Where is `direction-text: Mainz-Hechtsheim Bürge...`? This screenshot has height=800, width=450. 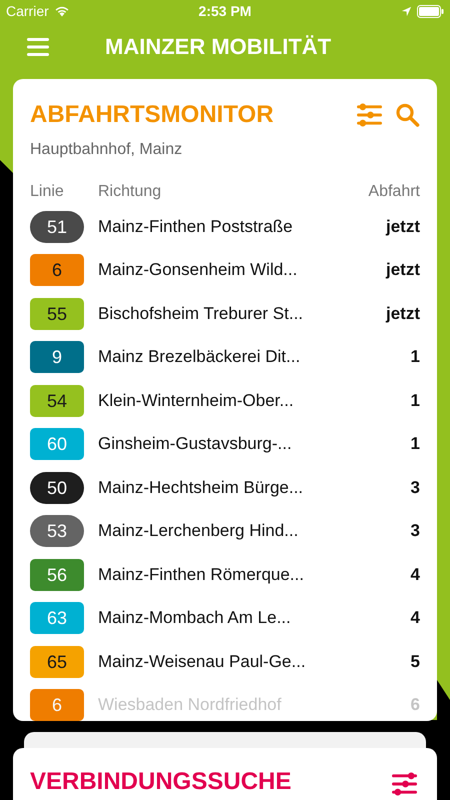
direction-text: Mainz-Hechtsheim Bürge... is located at coordinates (201, 488).